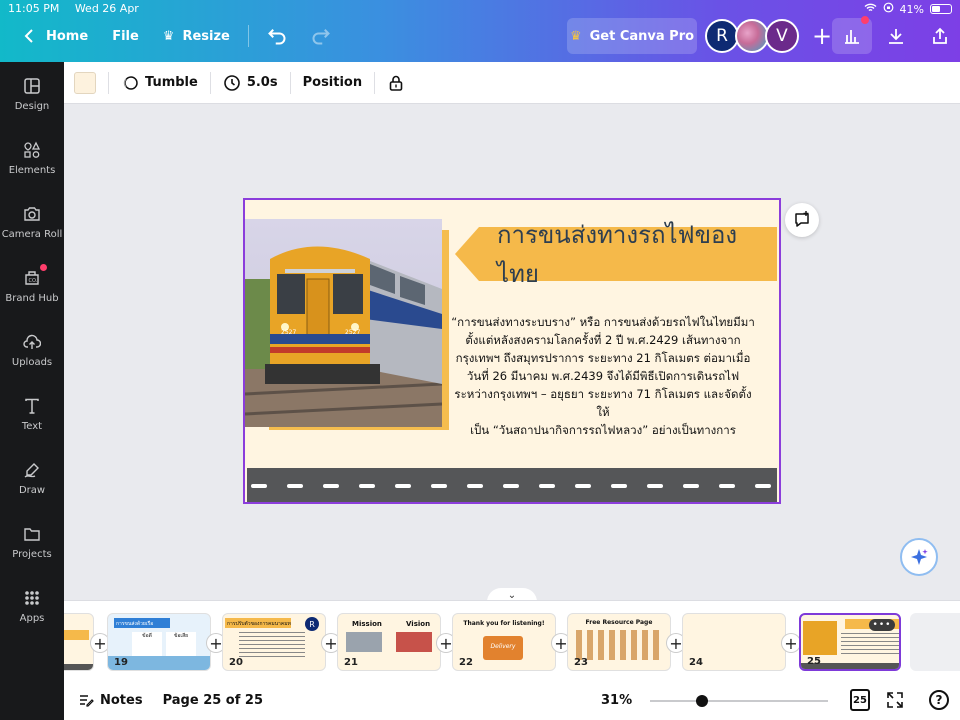  What do you see at coordinates (106, 8) in the screenshot?
I see `status-date: Wed 26 Apr` at bounding box center [106, 8].